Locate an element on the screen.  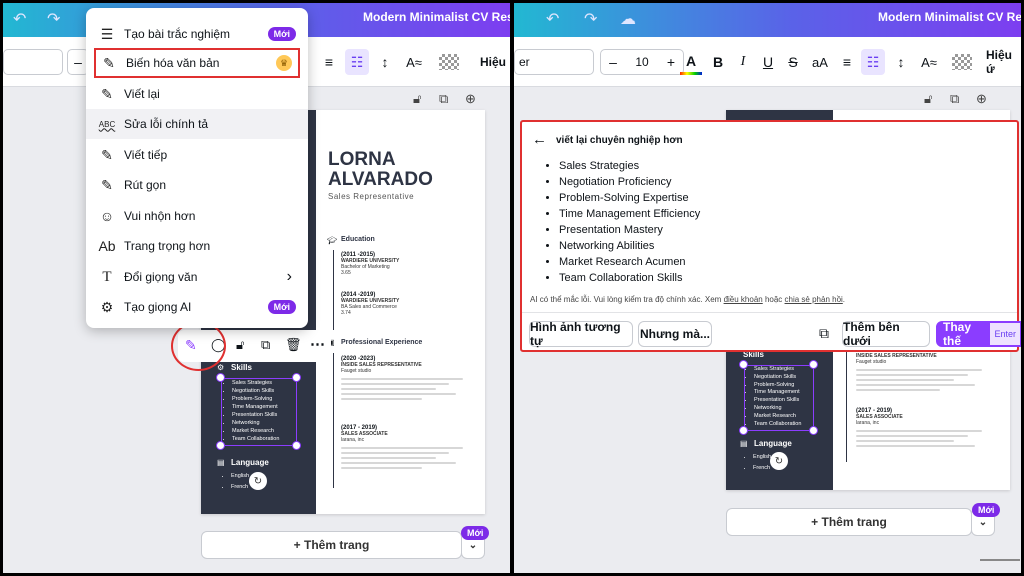
add-below-button: Thêm bên dưới is located at coordinates (886, 334).